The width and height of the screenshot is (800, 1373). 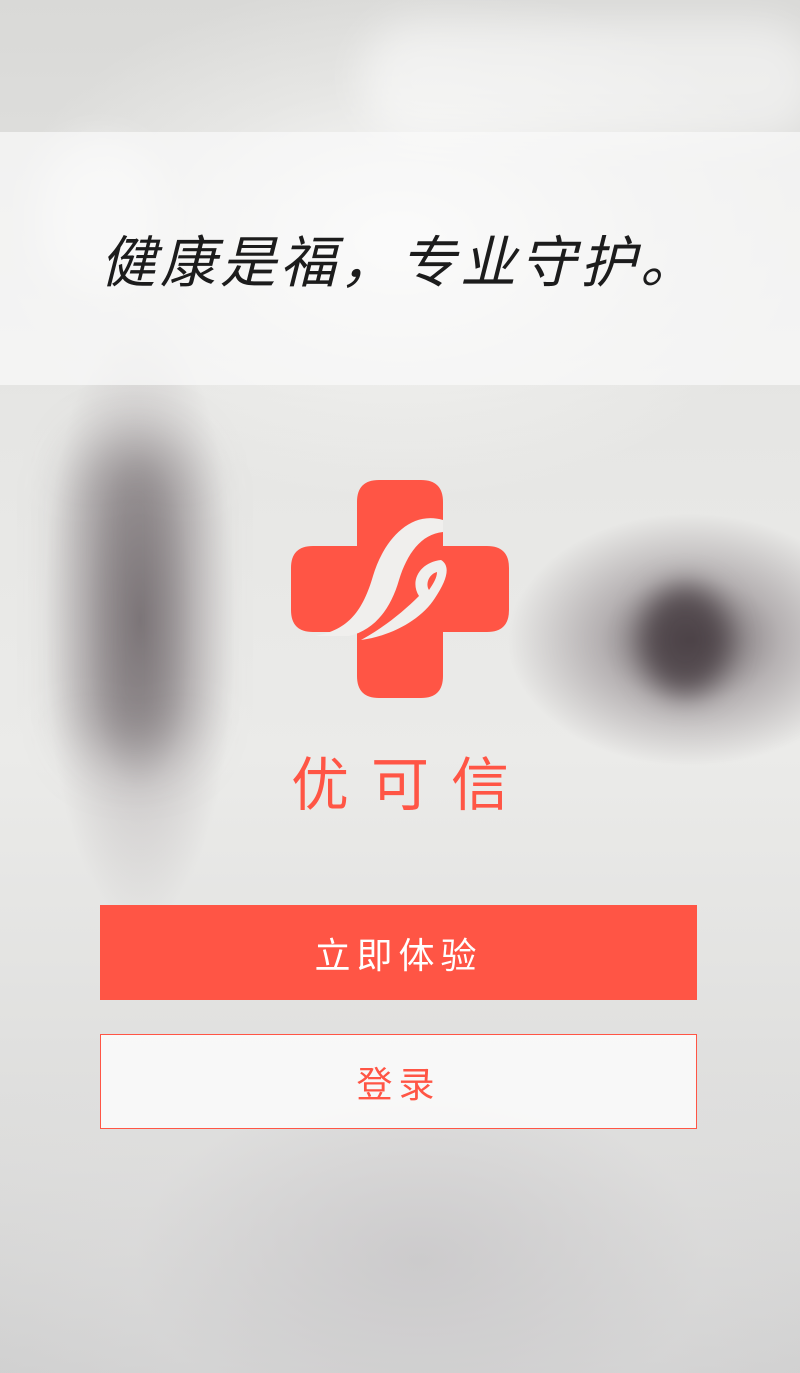 What do you see at coordinates (580, 80) in the screenshot?
I see `background-blur-highlight` at bounding box center [580, 80].